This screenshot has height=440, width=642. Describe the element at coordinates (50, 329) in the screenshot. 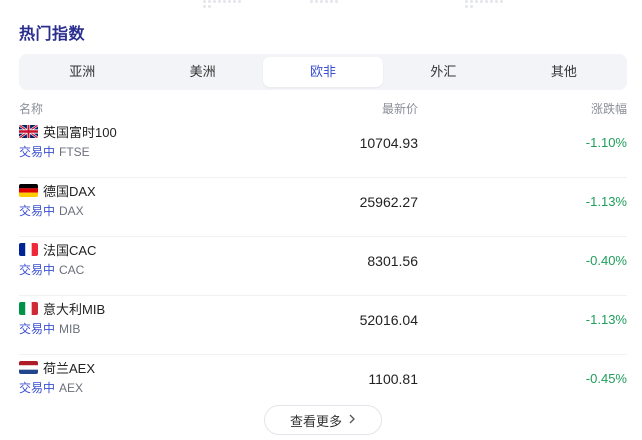

I see `trading-status: 交易中 MIB` at that location.